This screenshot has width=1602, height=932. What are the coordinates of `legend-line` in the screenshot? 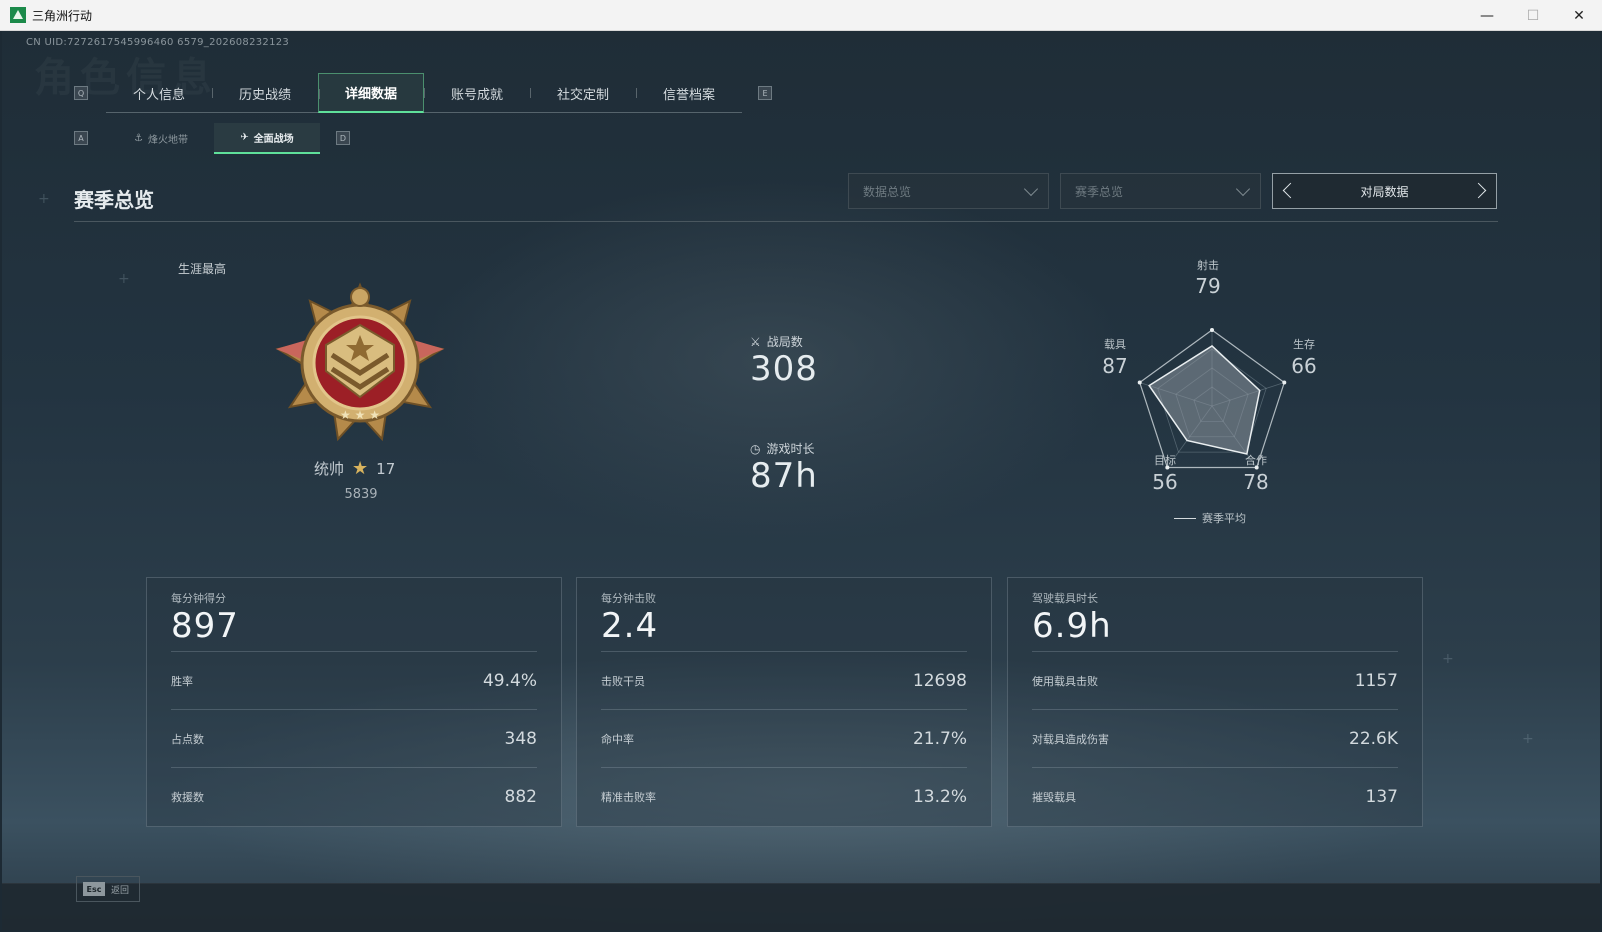 It's located at (1185, 518).